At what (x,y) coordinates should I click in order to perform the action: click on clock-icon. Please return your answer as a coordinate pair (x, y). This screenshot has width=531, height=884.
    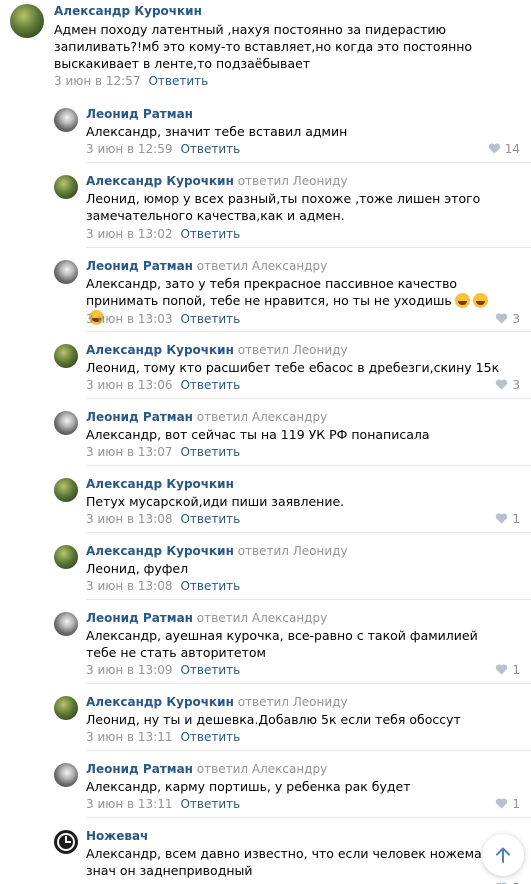
    Looking at the image, I should click on (66, 842).